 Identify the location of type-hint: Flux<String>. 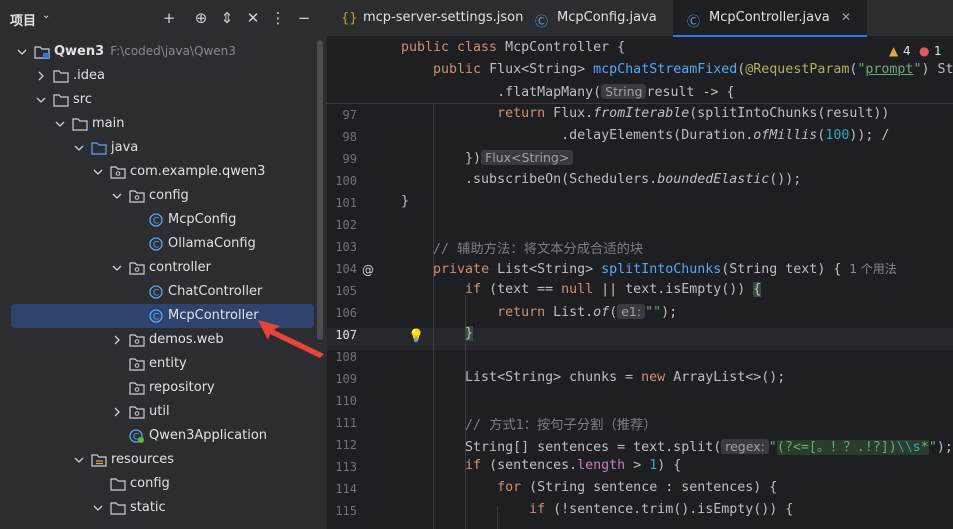
(527, 157).